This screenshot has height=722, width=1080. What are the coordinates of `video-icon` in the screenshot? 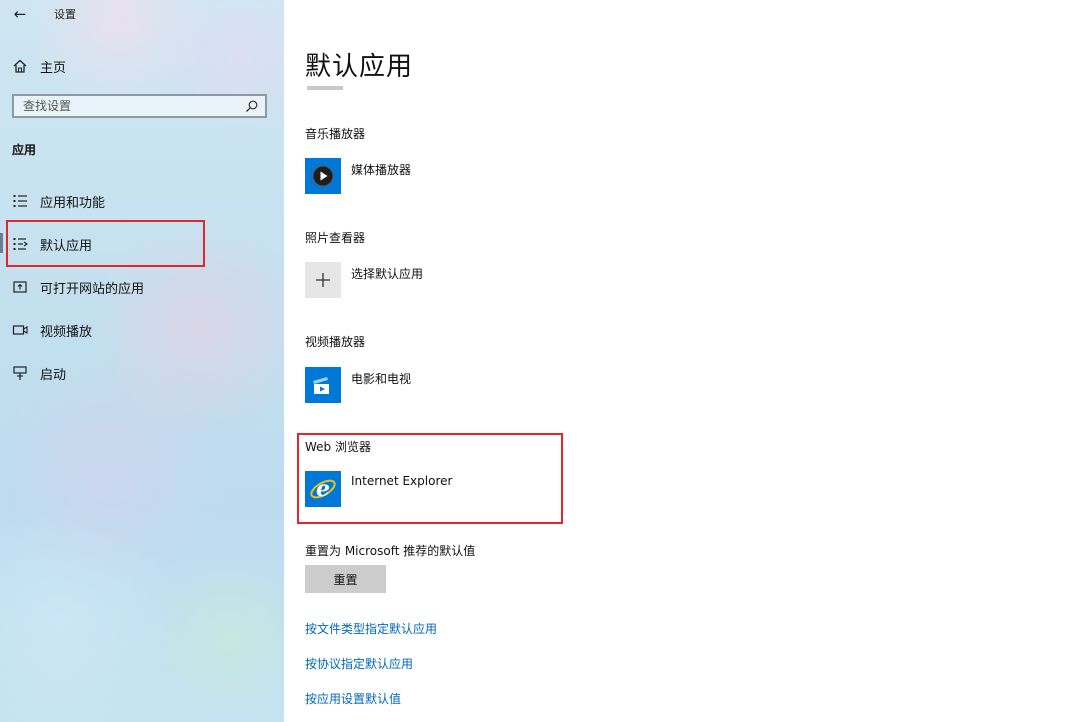 It's located at (20, 330).